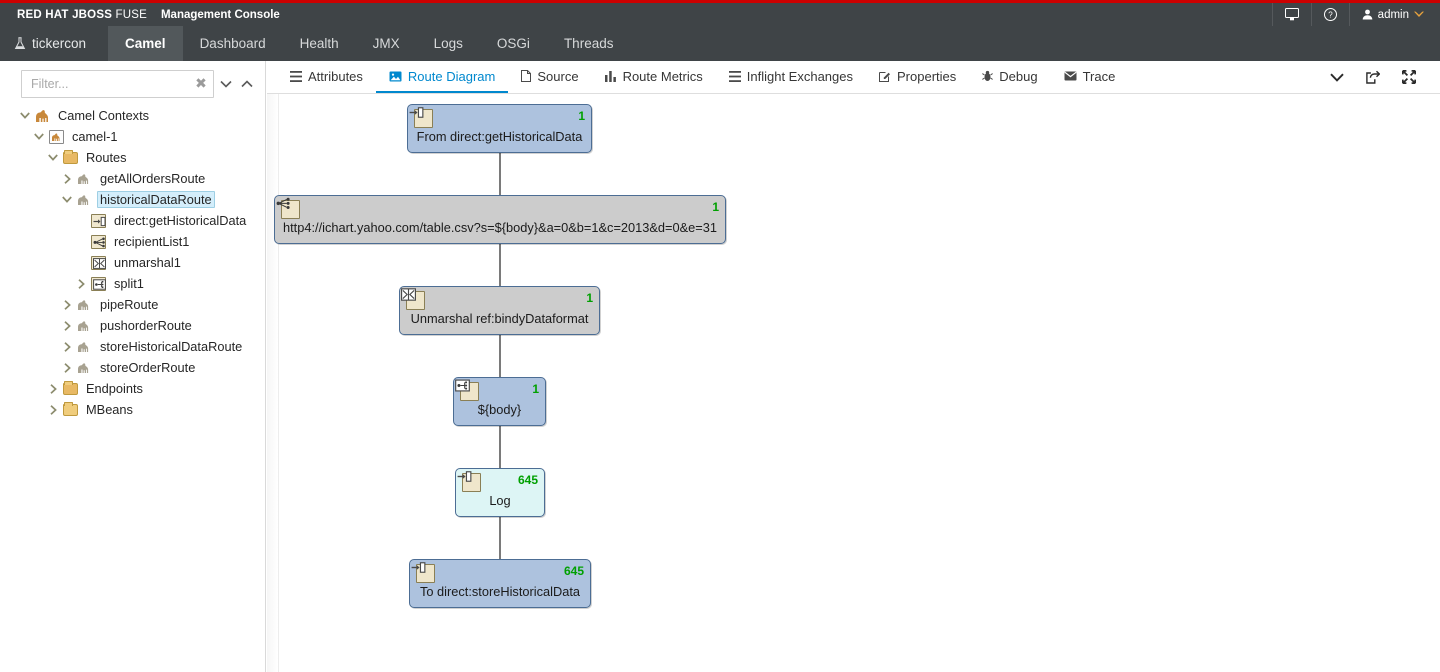 This screenshot has height=672, width=1440. What do you see at coordinates (132, 325) in the screenshot?
I see `tree-item-pushorderroute: pushorderRoute` at bounding box center [132, 325].